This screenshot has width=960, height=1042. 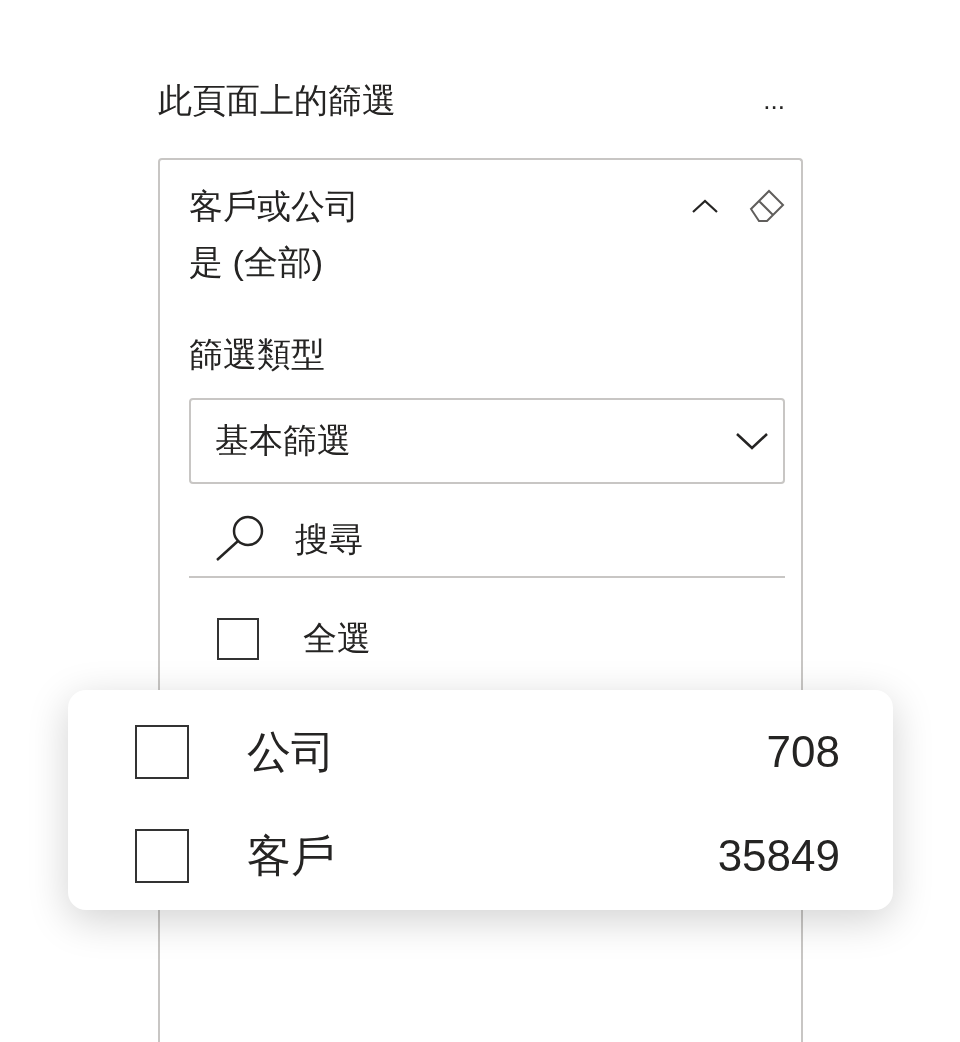 What do you see at coordinates (803, 752) in the screenshot?
I see `value-count: 708` at bounding box center [803, 752].